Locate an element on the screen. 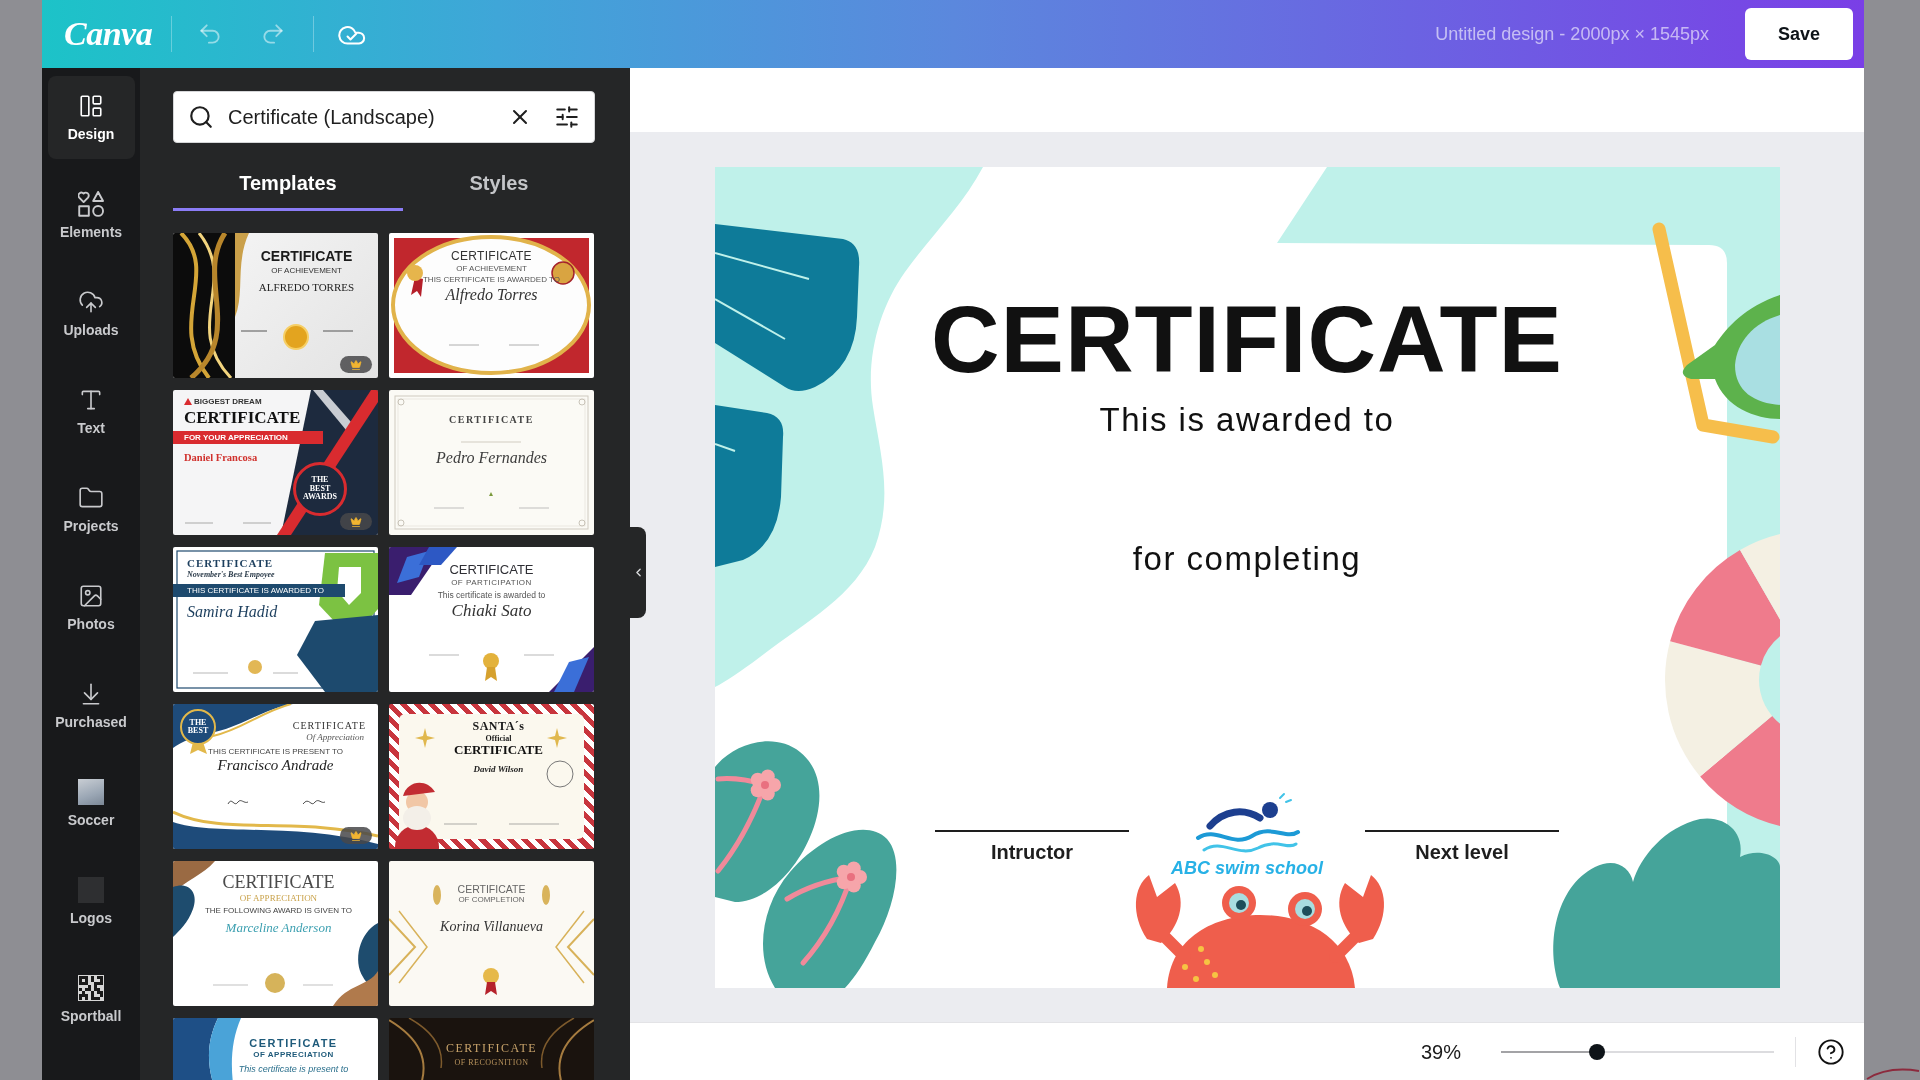 This screenshot has height=1080, width=1920. sidebar-item: Elements is located at coordinates (91, 215).